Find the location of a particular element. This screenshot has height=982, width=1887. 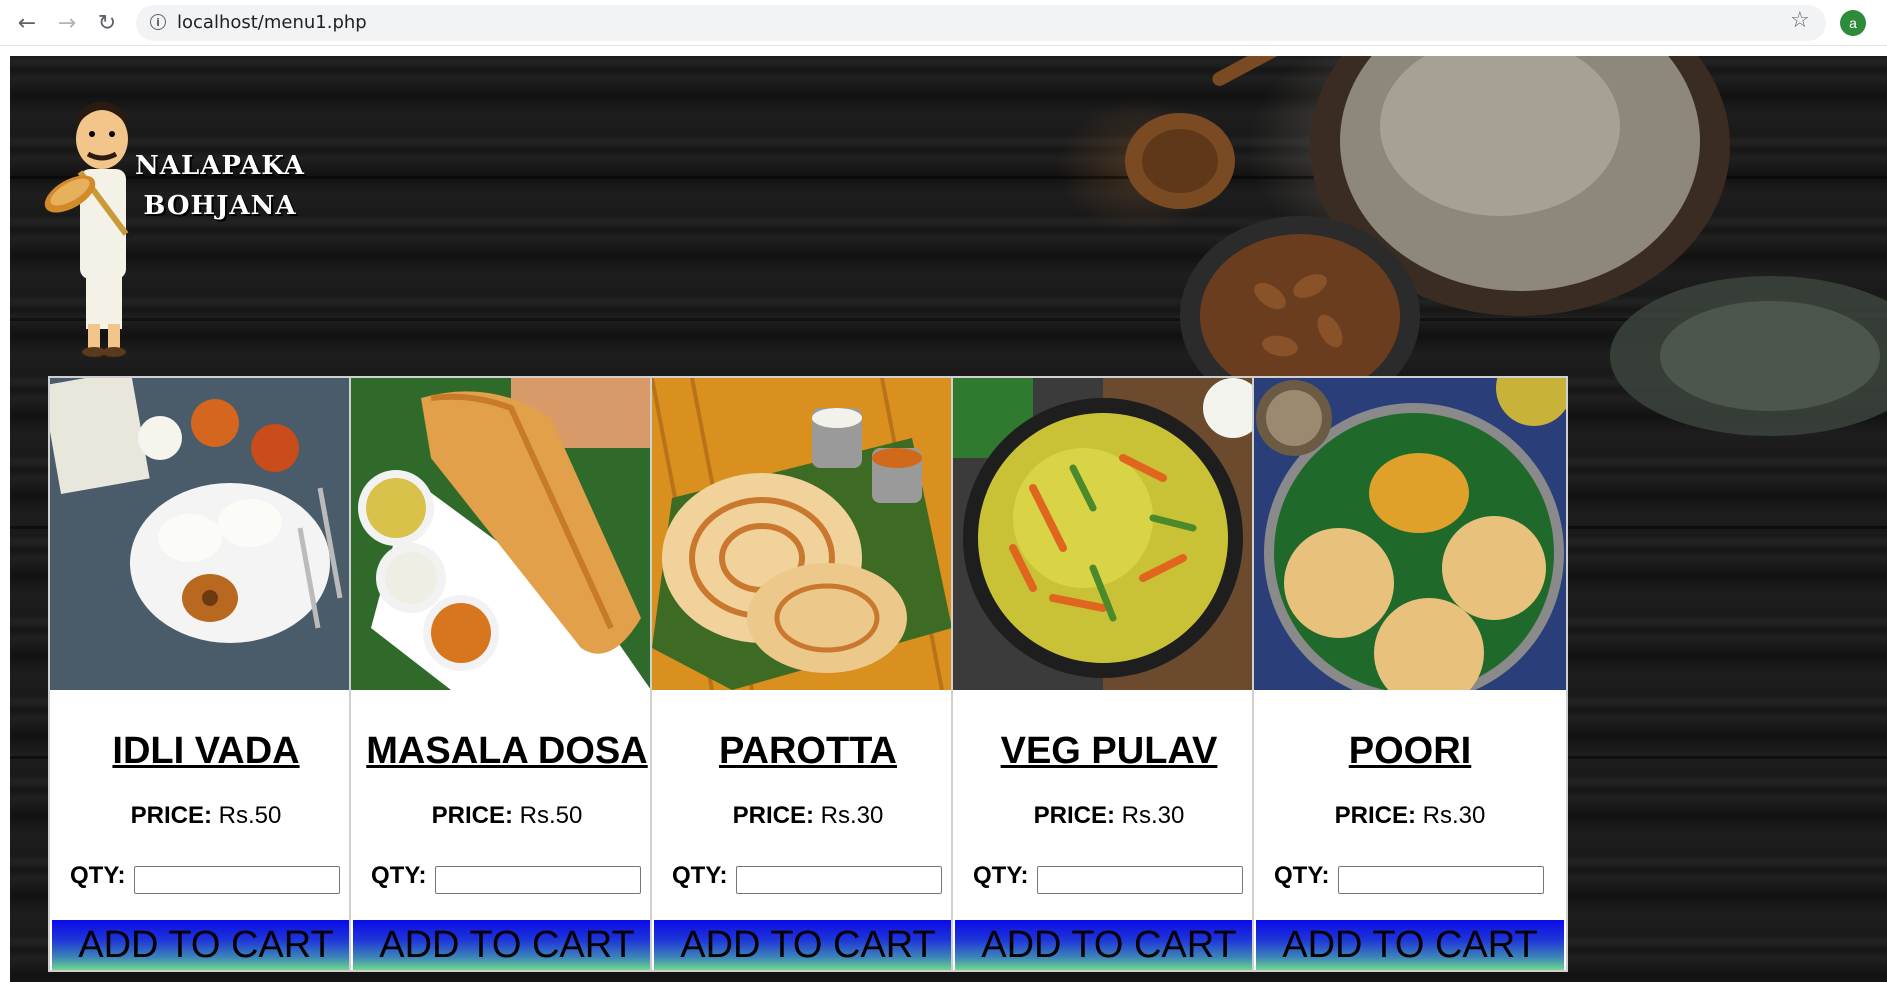

menu-card-parotta: PAROTTA PRICE: Rs.30 QTY: ADD TO CART is located at coordinates (808, 674).